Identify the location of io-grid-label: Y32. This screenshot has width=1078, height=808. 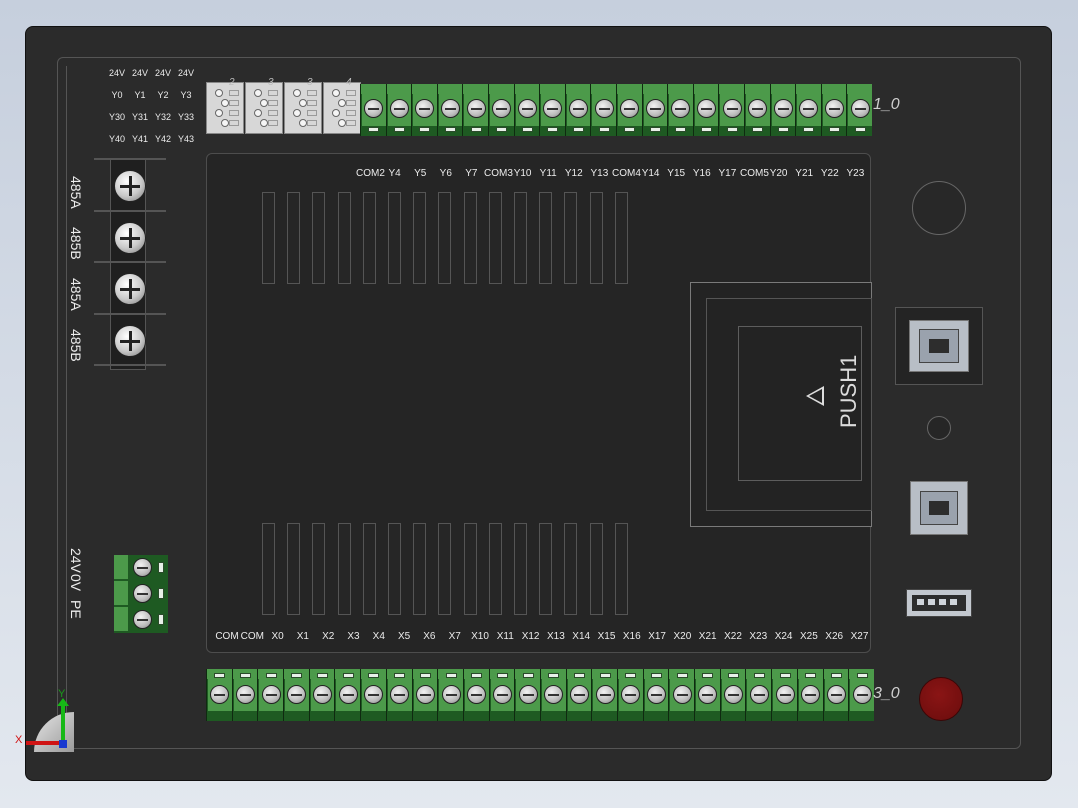
(162, 117).